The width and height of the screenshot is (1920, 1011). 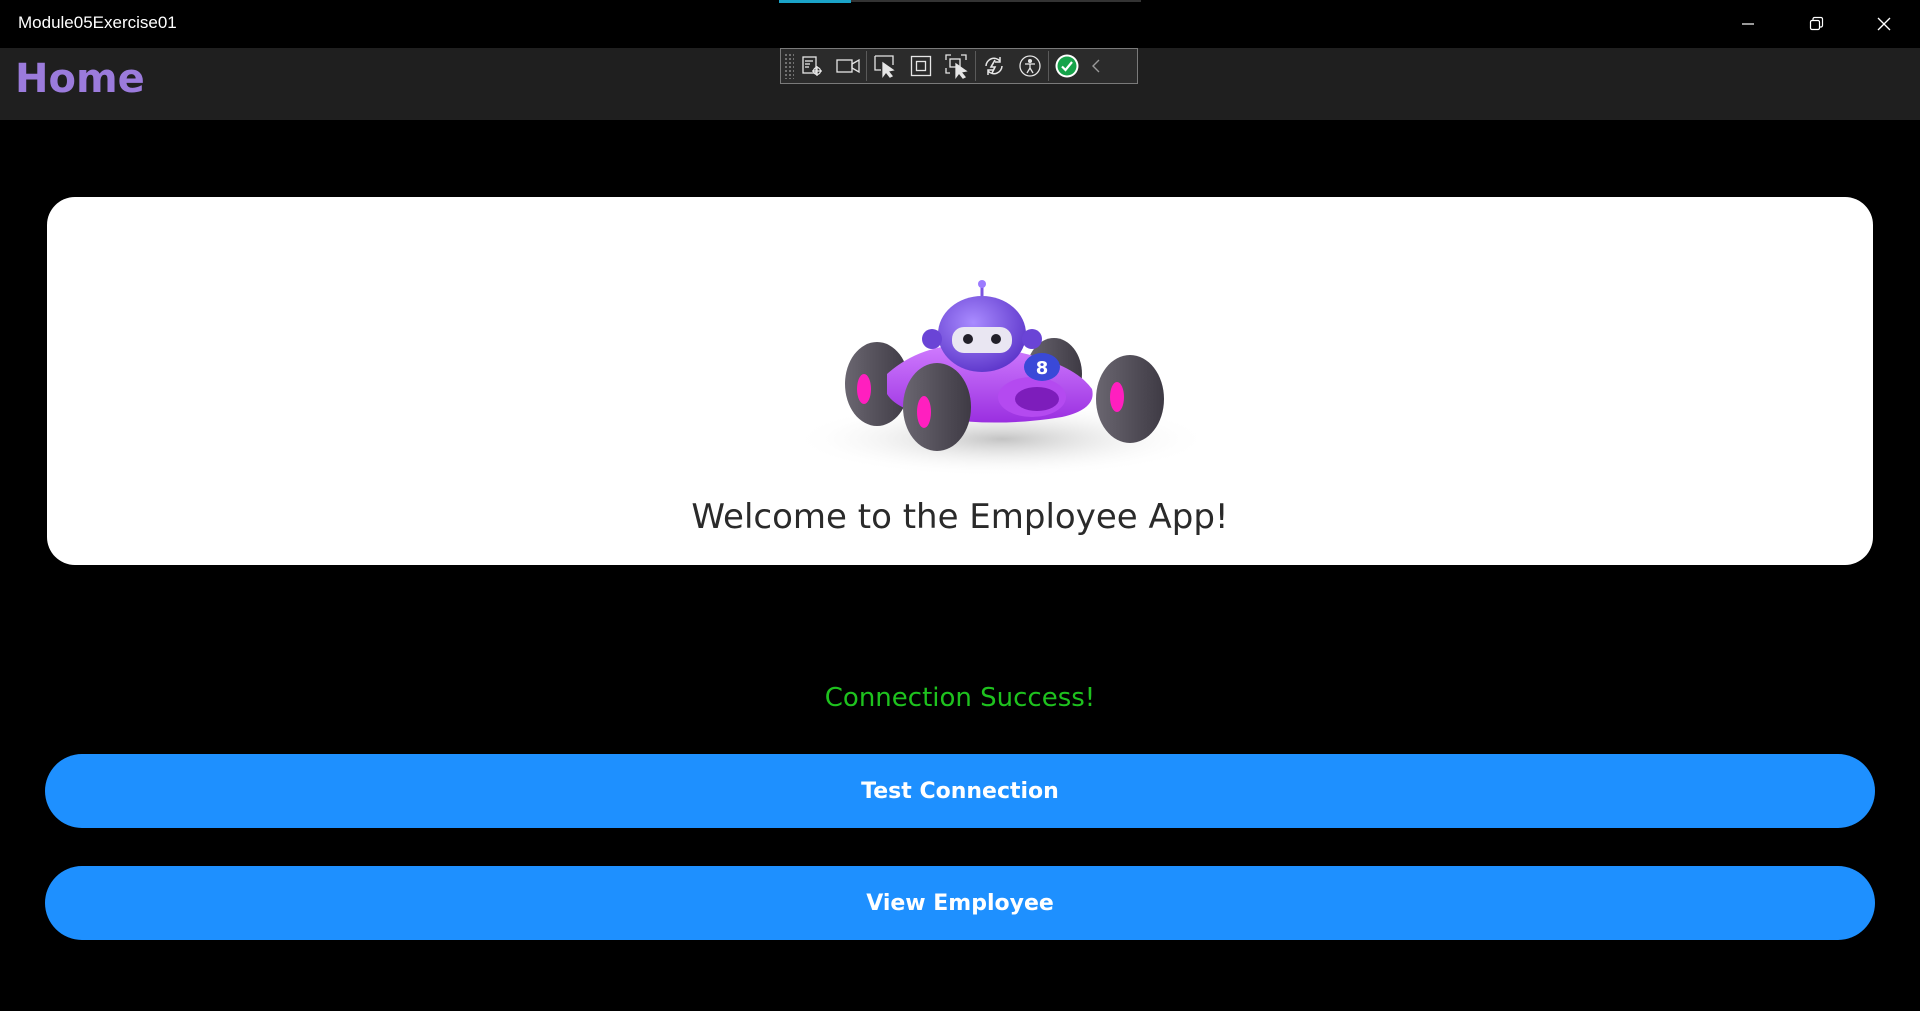 I want to click on minimize-icon, so click(x=1748, y=24).